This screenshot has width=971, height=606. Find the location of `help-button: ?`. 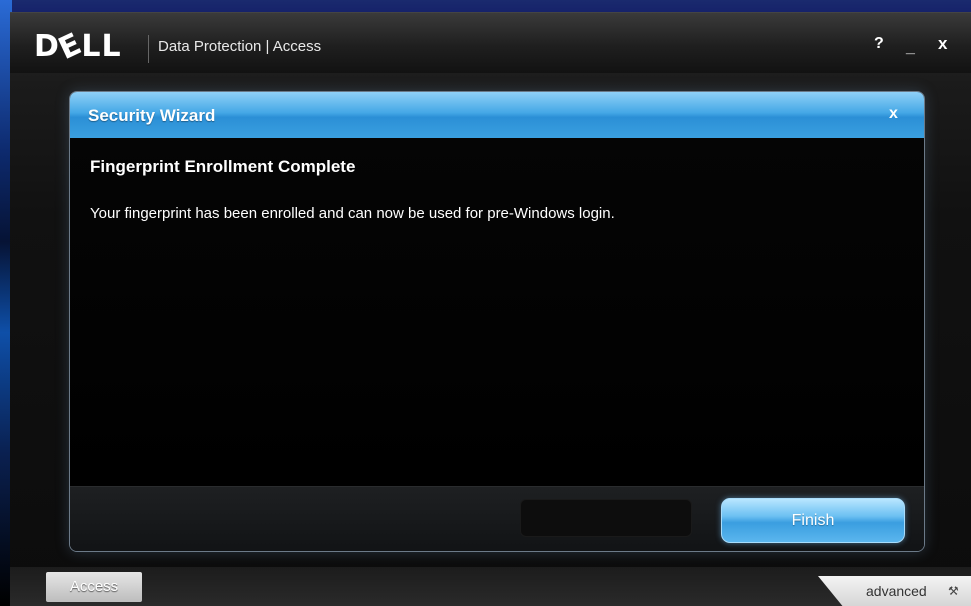

help-button: ? is located at coordinates (879, 44).